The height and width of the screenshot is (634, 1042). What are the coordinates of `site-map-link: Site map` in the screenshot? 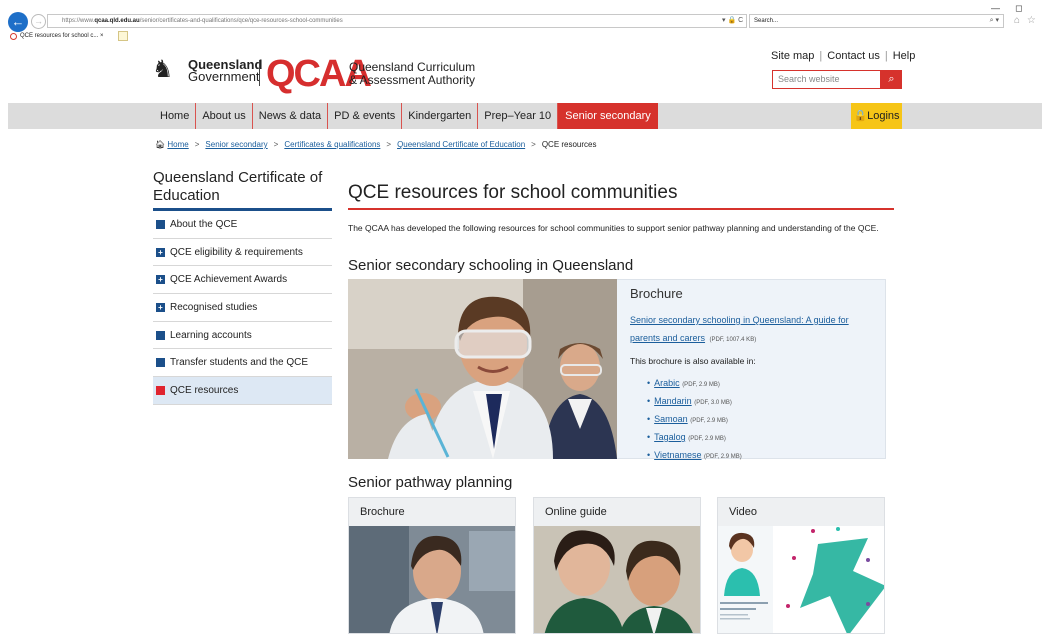 It's located at (792, 56).